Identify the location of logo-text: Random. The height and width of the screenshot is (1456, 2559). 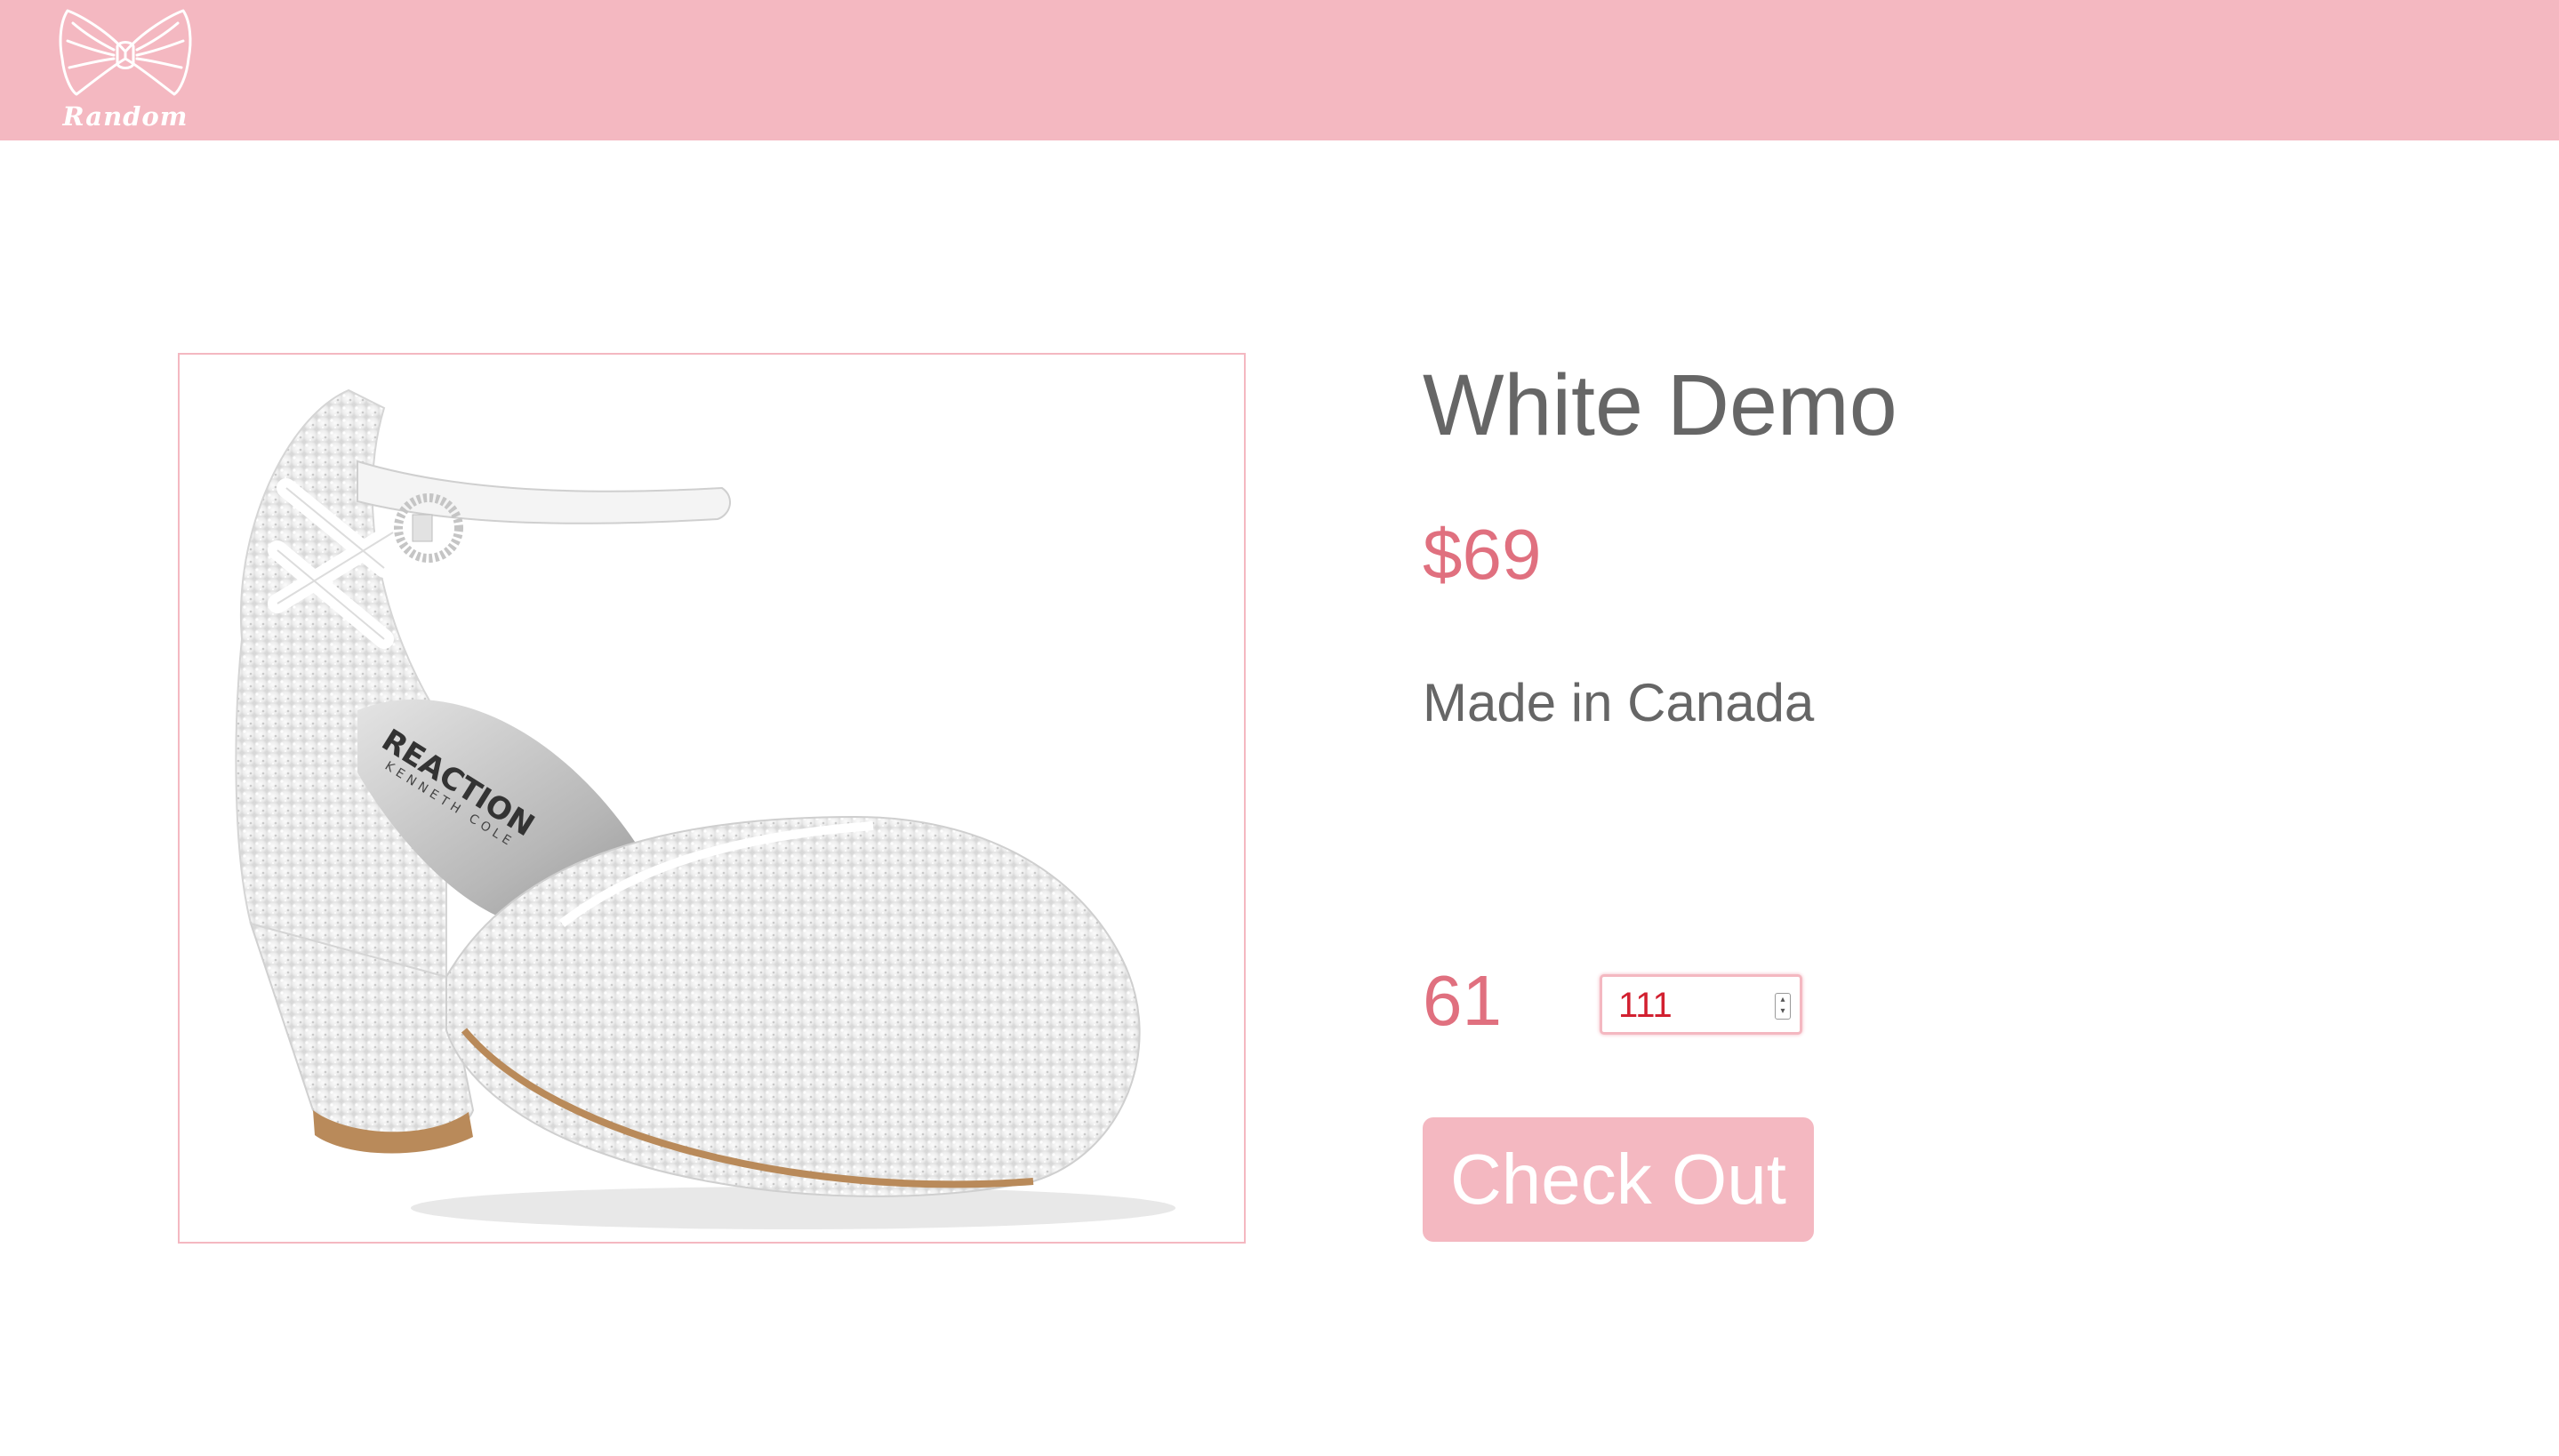
(126, 116).